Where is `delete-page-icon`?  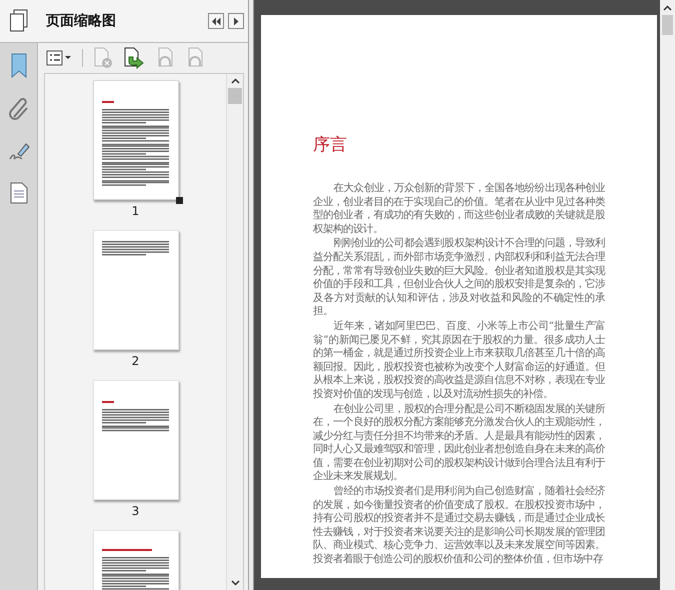 delete-page-icon is located at coordinates (103, 58).